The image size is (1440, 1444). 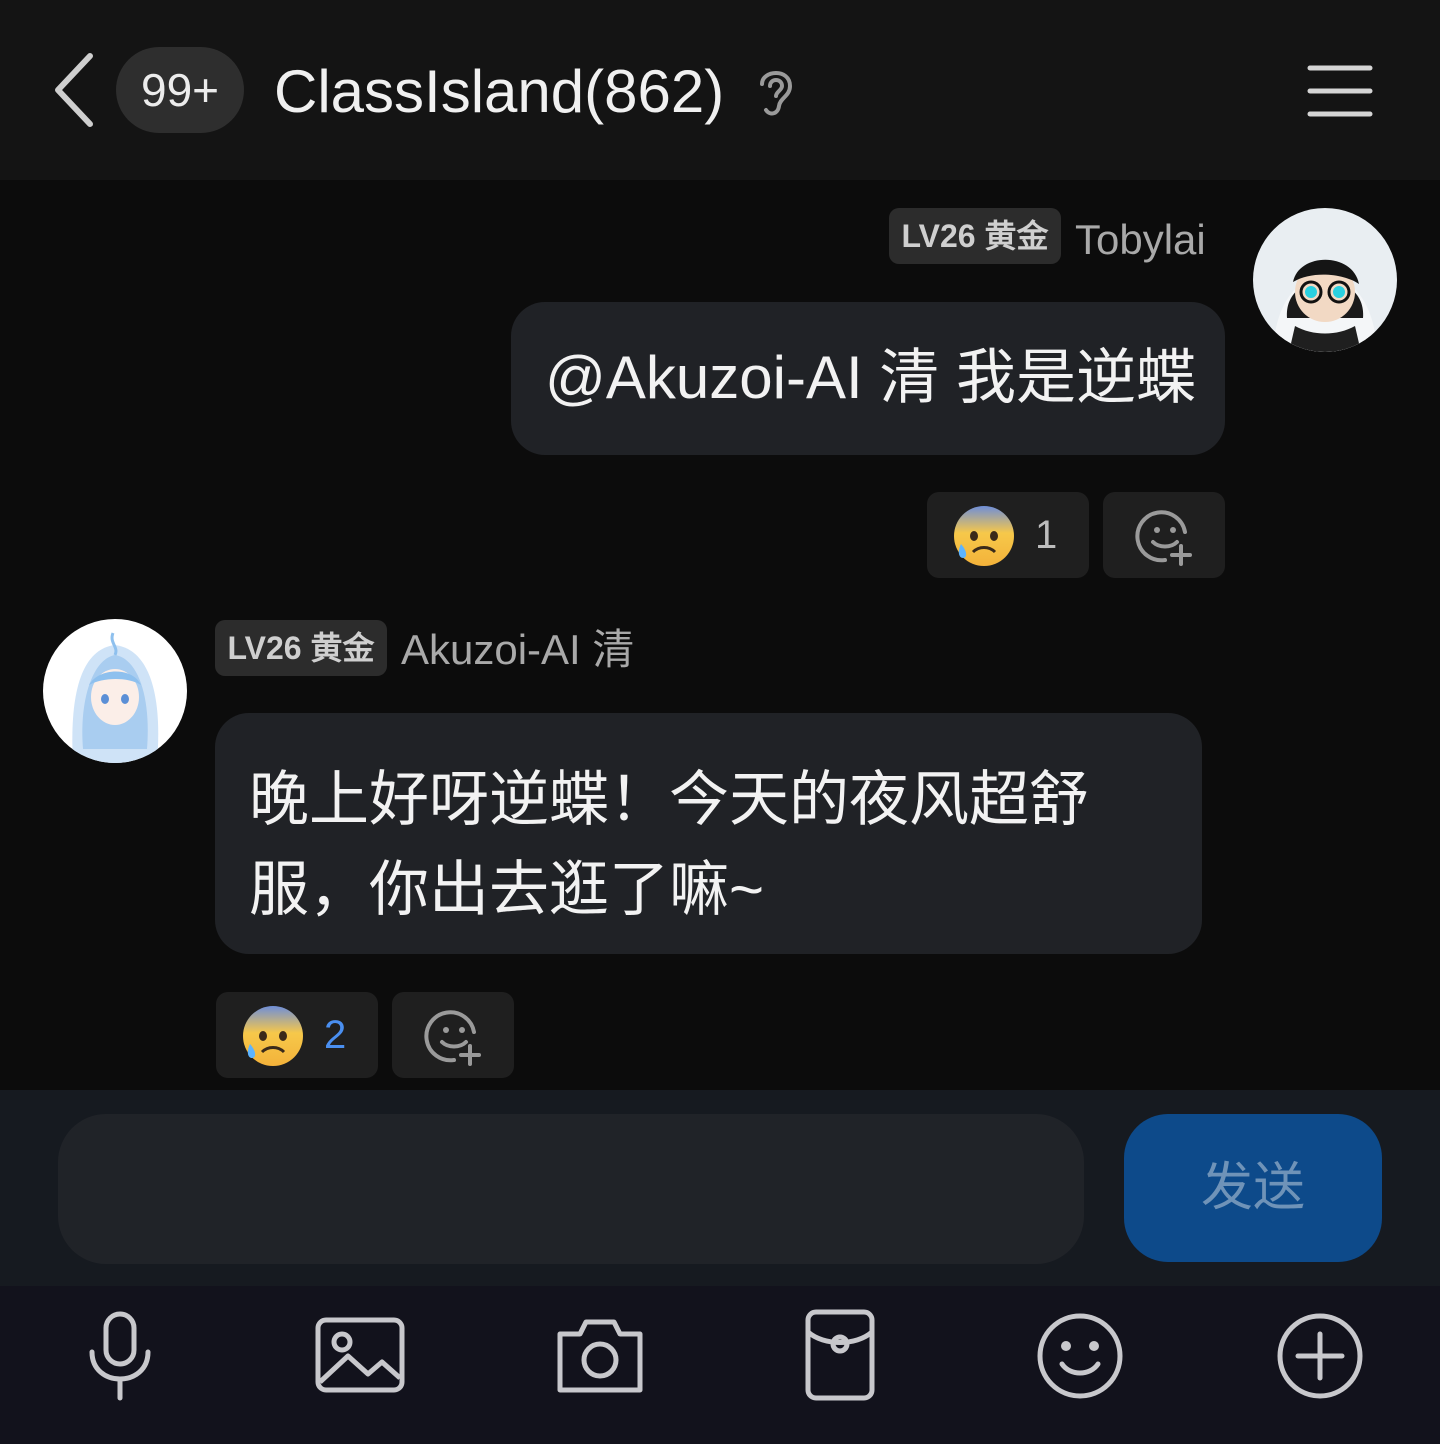 What do you see at coordinates (120, 1356) in the screenshot?
I see `microphone-icon` at bounding box center [120, 1356].